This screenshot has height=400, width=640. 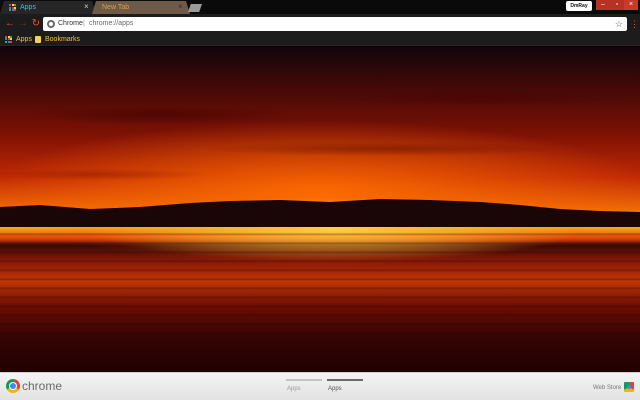 I want to click on webstore-icon, so click(x=629, y=387).